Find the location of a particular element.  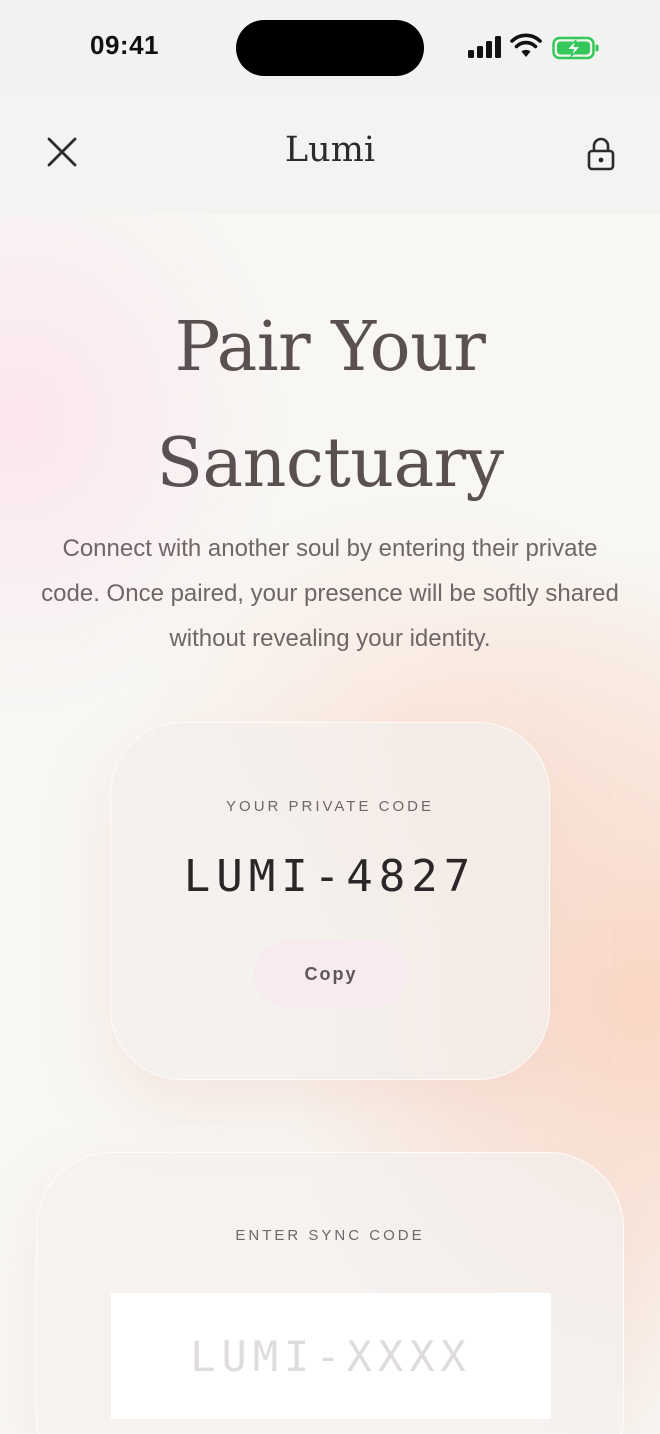

private-code-value: LUMI-4827 is located at coordinates (330, 876).